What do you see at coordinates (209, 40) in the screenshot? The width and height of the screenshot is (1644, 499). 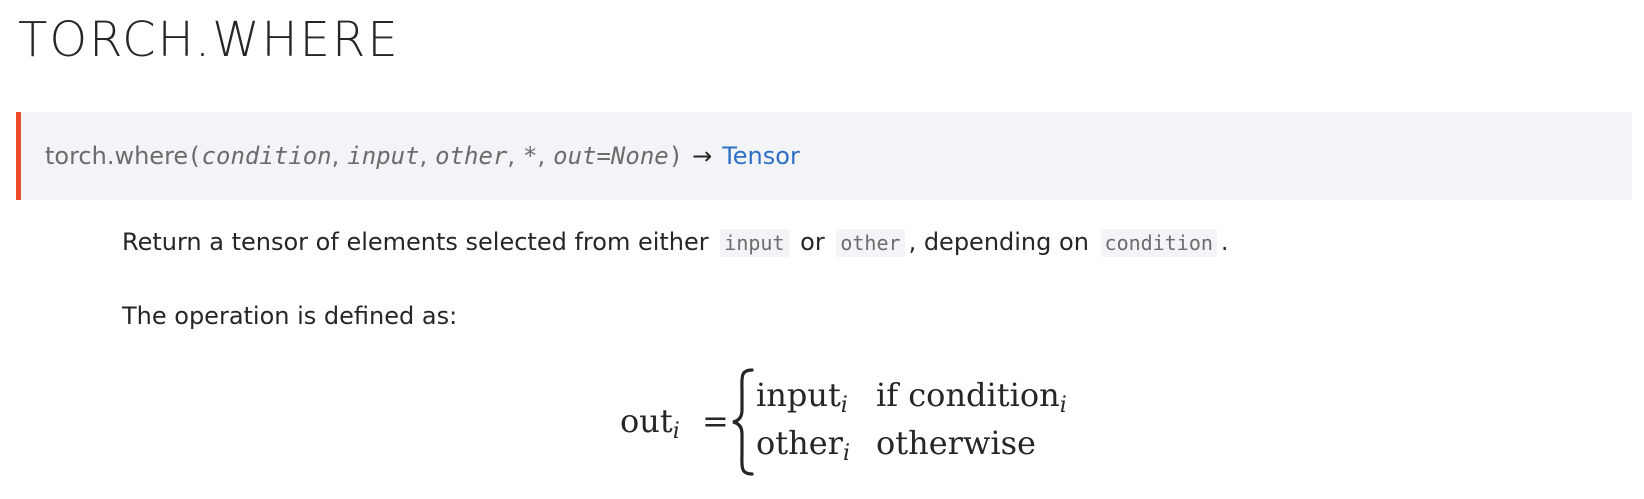 I see `page-title: TORCH.WHERE` at bounding box center [209, 40].